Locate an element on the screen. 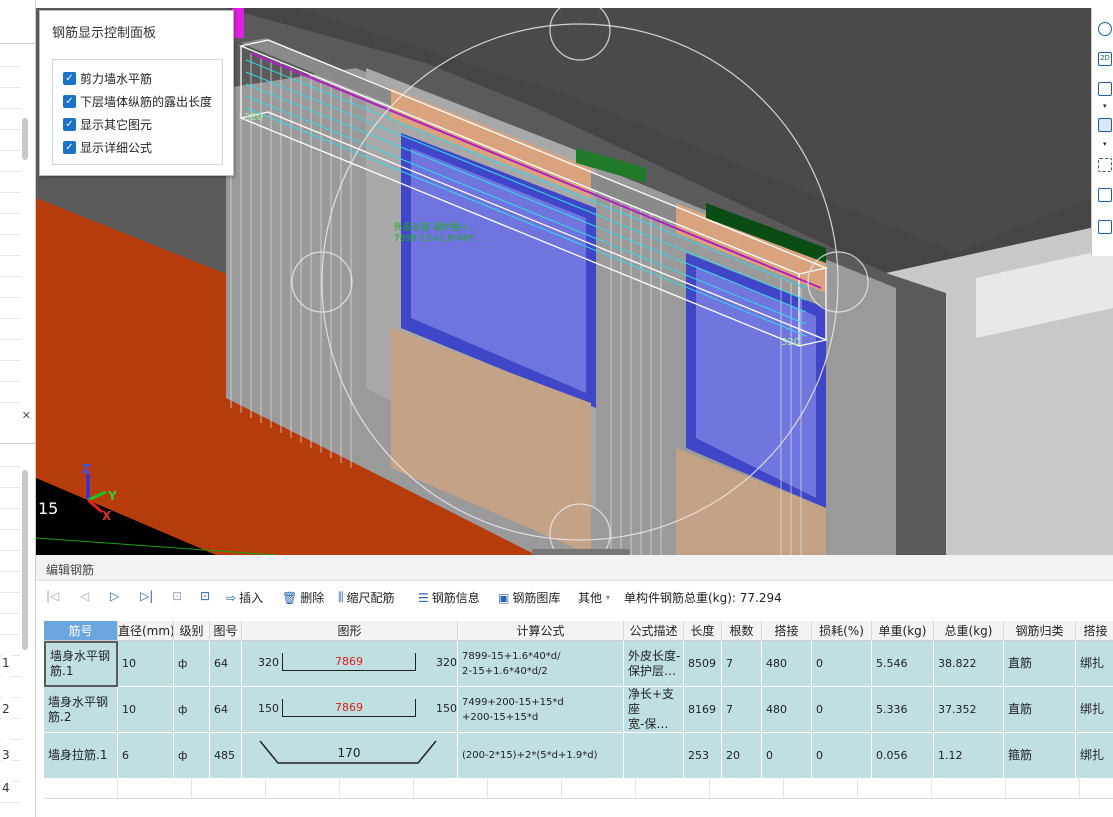  col-header-figure-no: 图号 is located at coordinates (226, 631).